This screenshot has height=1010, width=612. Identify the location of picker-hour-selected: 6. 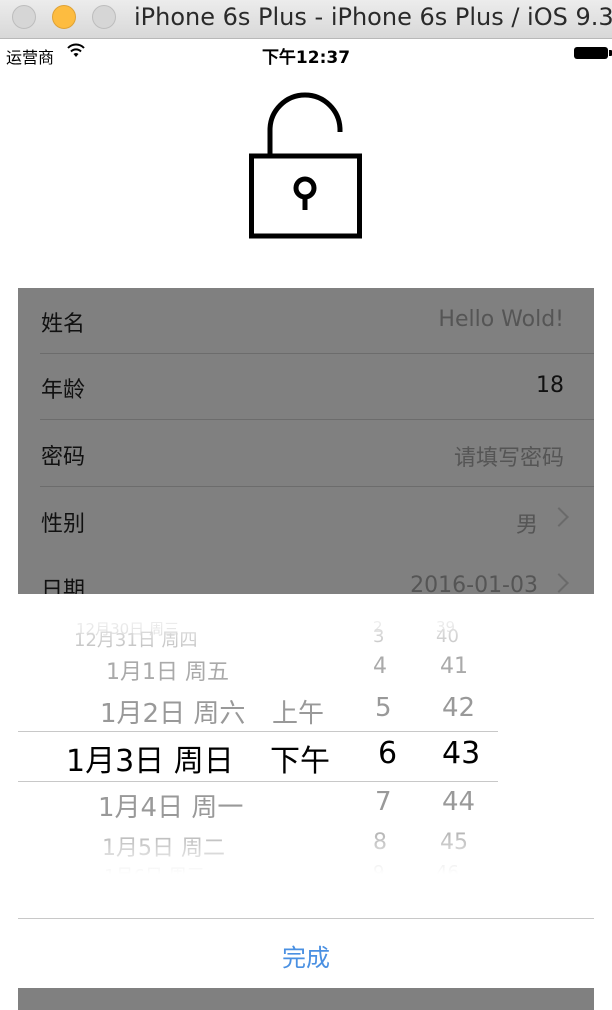
(387, 753).